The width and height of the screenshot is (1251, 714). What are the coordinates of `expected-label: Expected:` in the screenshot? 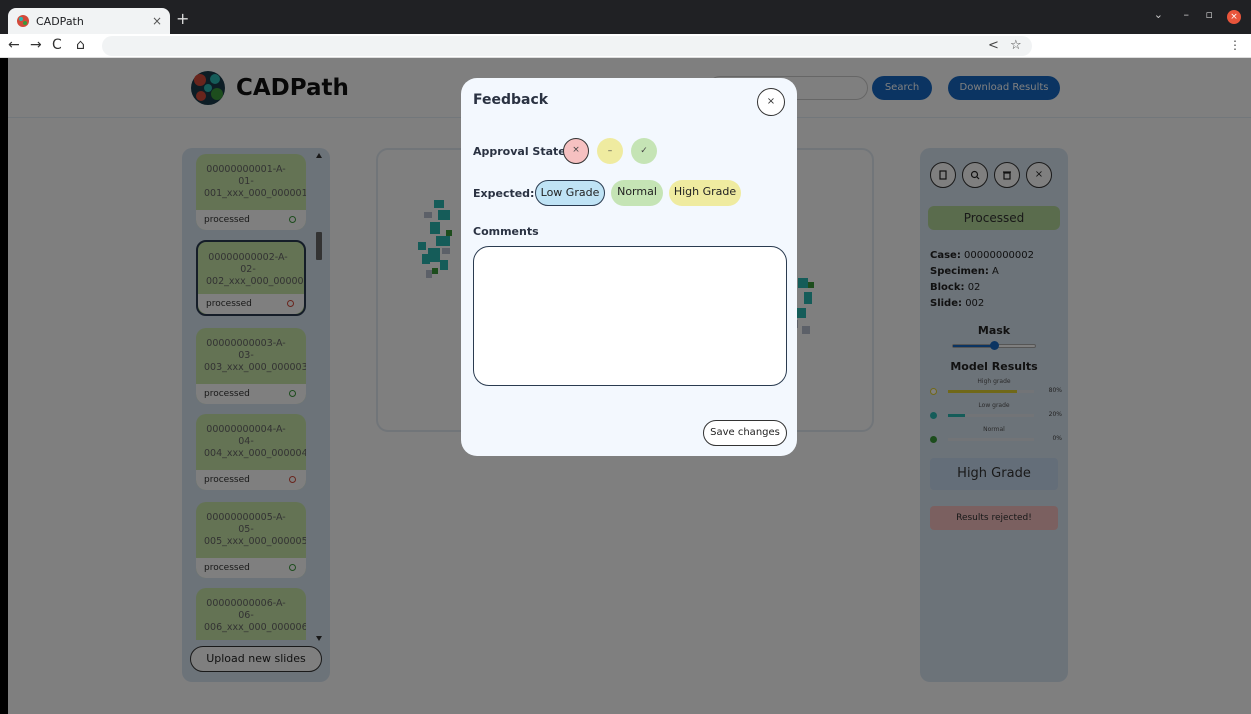 It's located at (504, 193).